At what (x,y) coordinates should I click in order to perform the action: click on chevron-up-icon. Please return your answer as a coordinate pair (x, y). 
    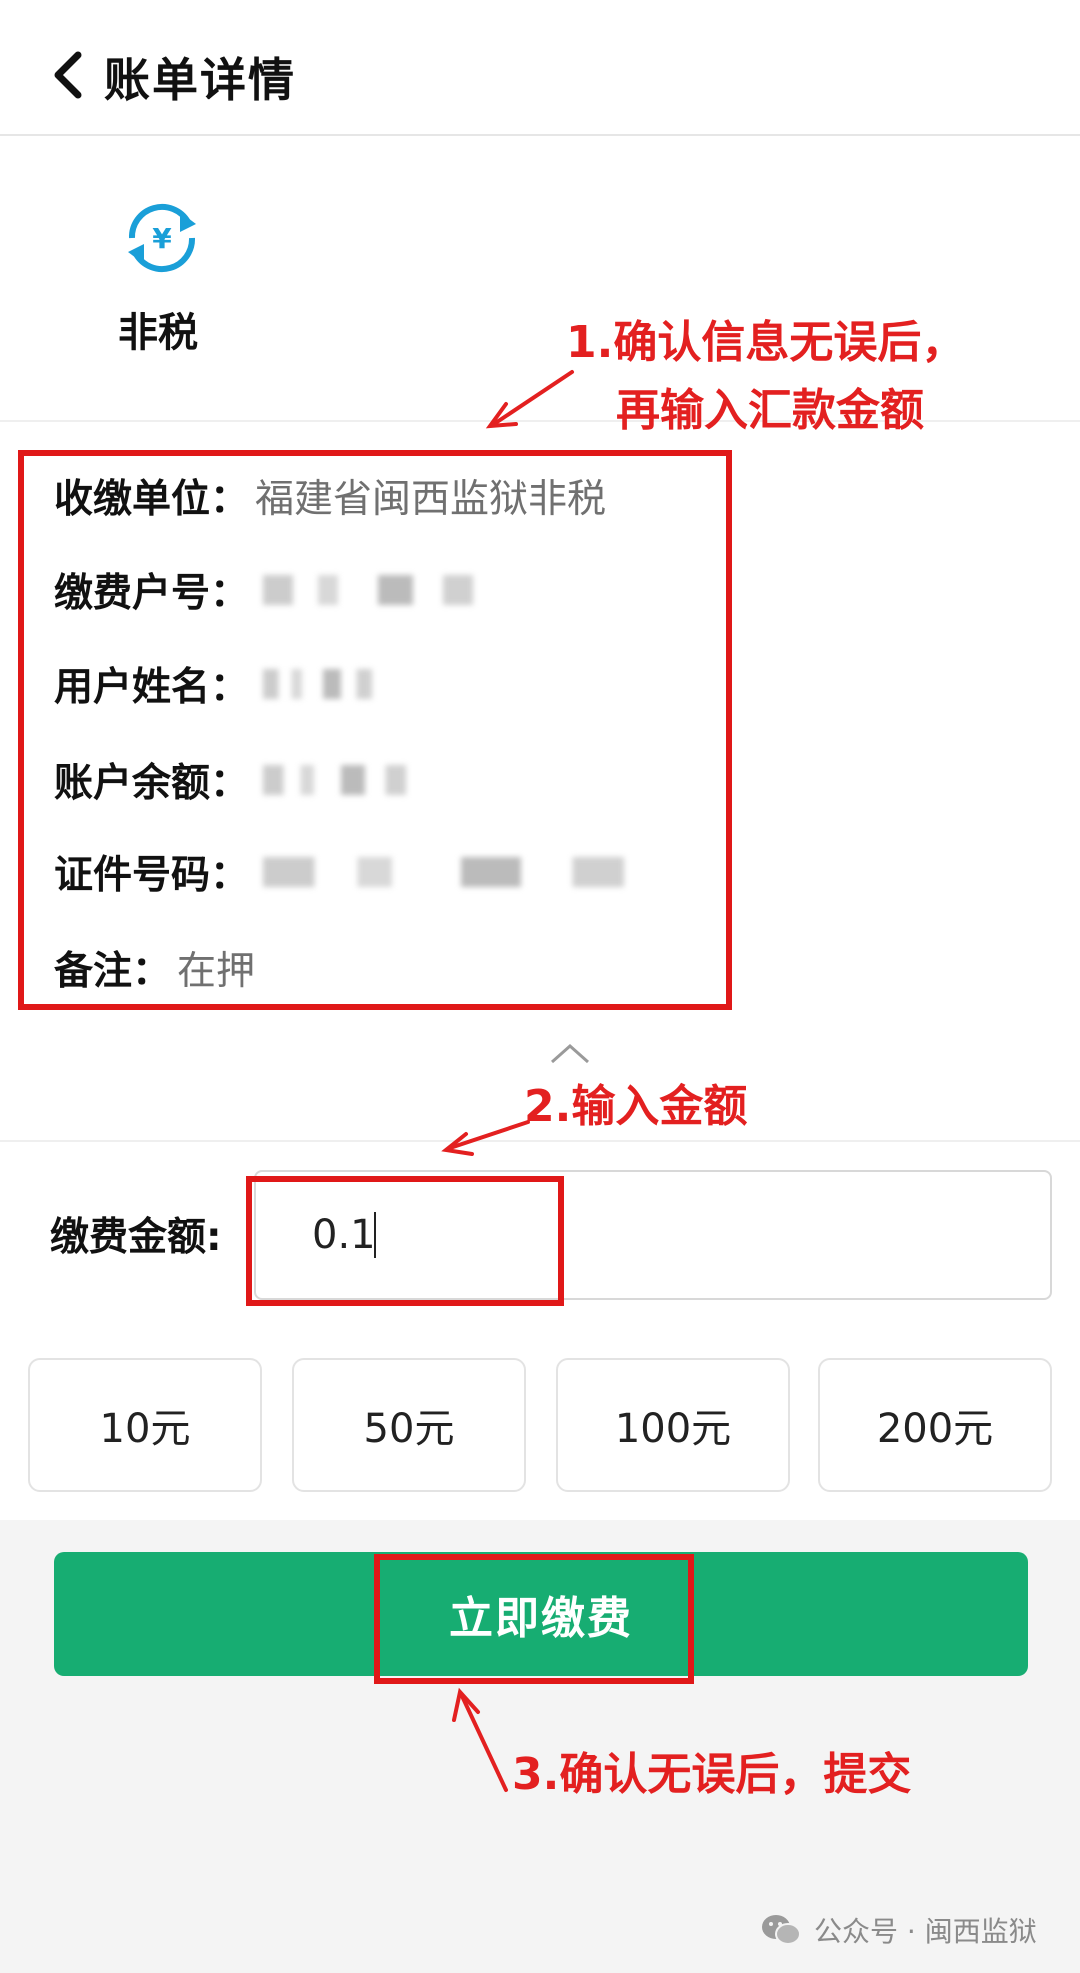
    Looking at the image, I should click on (570, 1053).